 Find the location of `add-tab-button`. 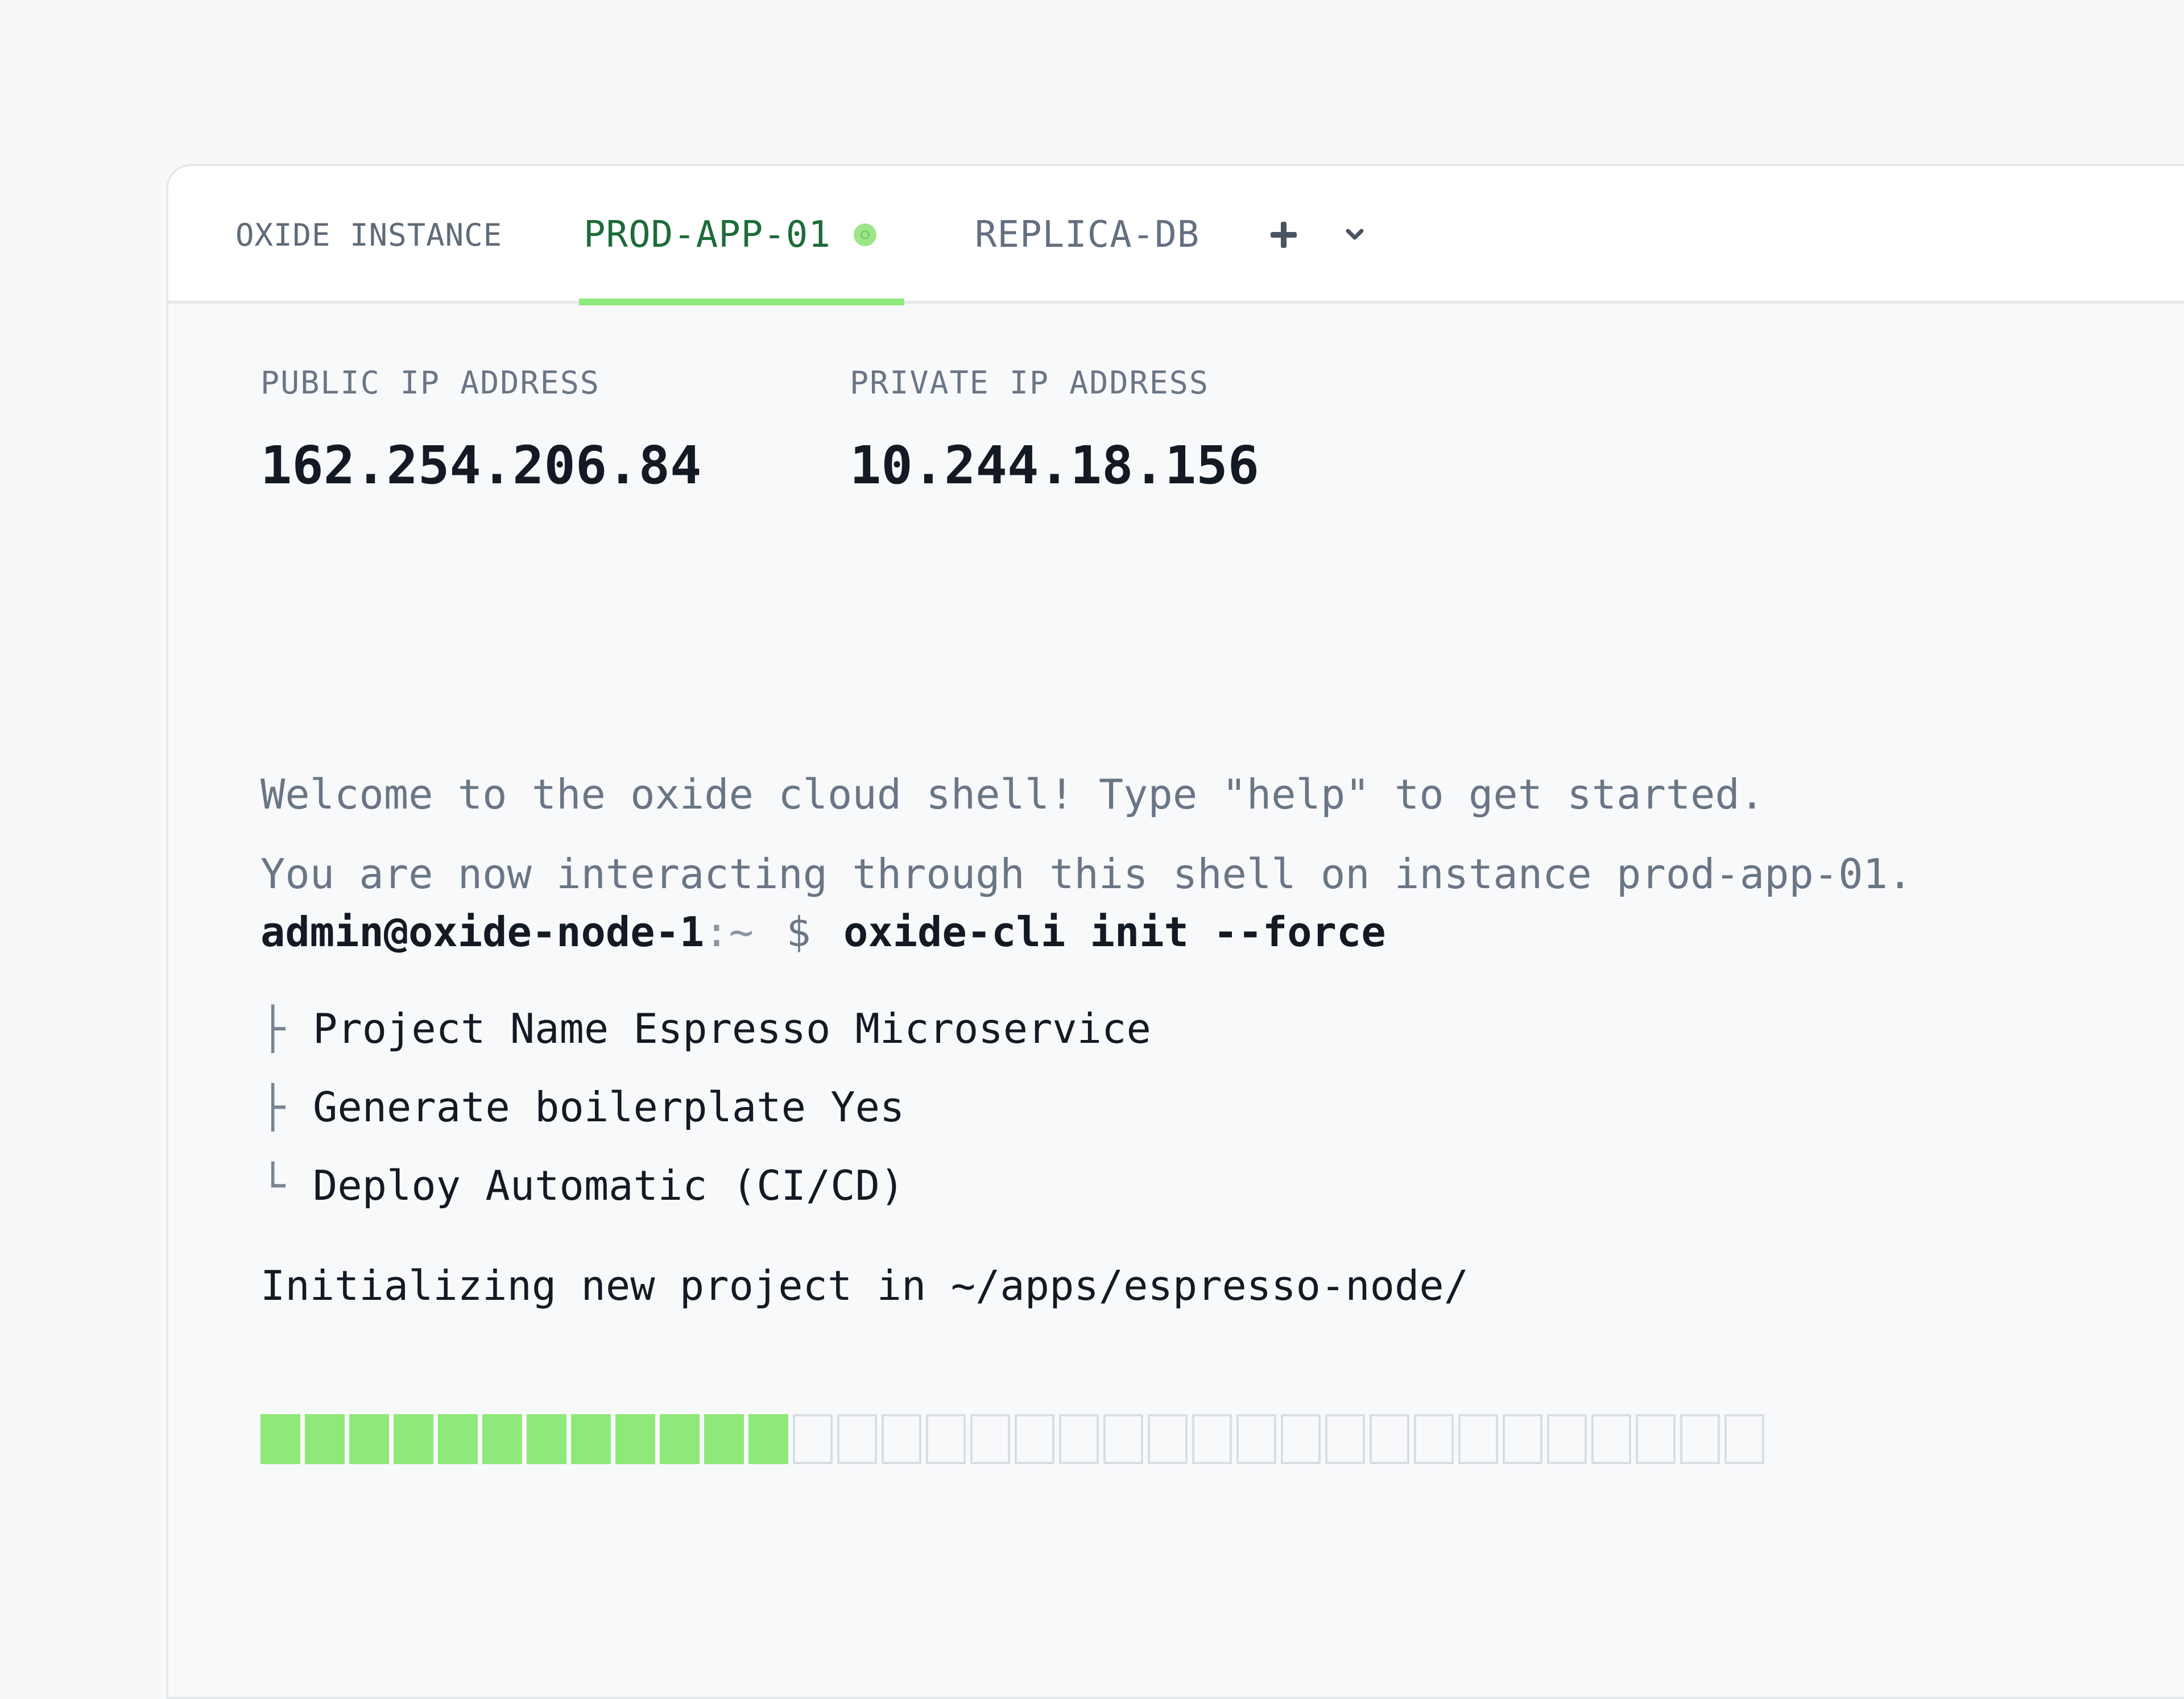

add-tab-button is located at coordinates (1283, 235).